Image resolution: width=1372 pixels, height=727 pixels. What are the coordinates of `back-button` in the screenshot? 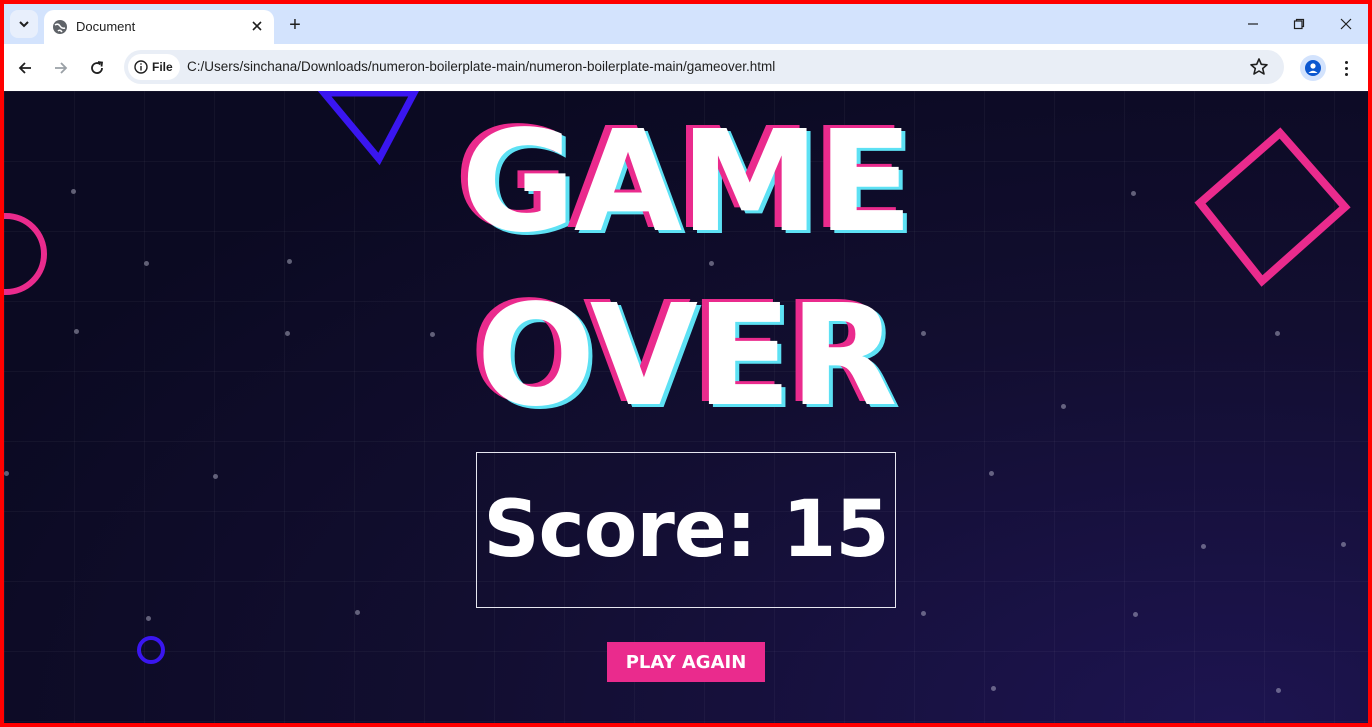 It's located at (25, 68).